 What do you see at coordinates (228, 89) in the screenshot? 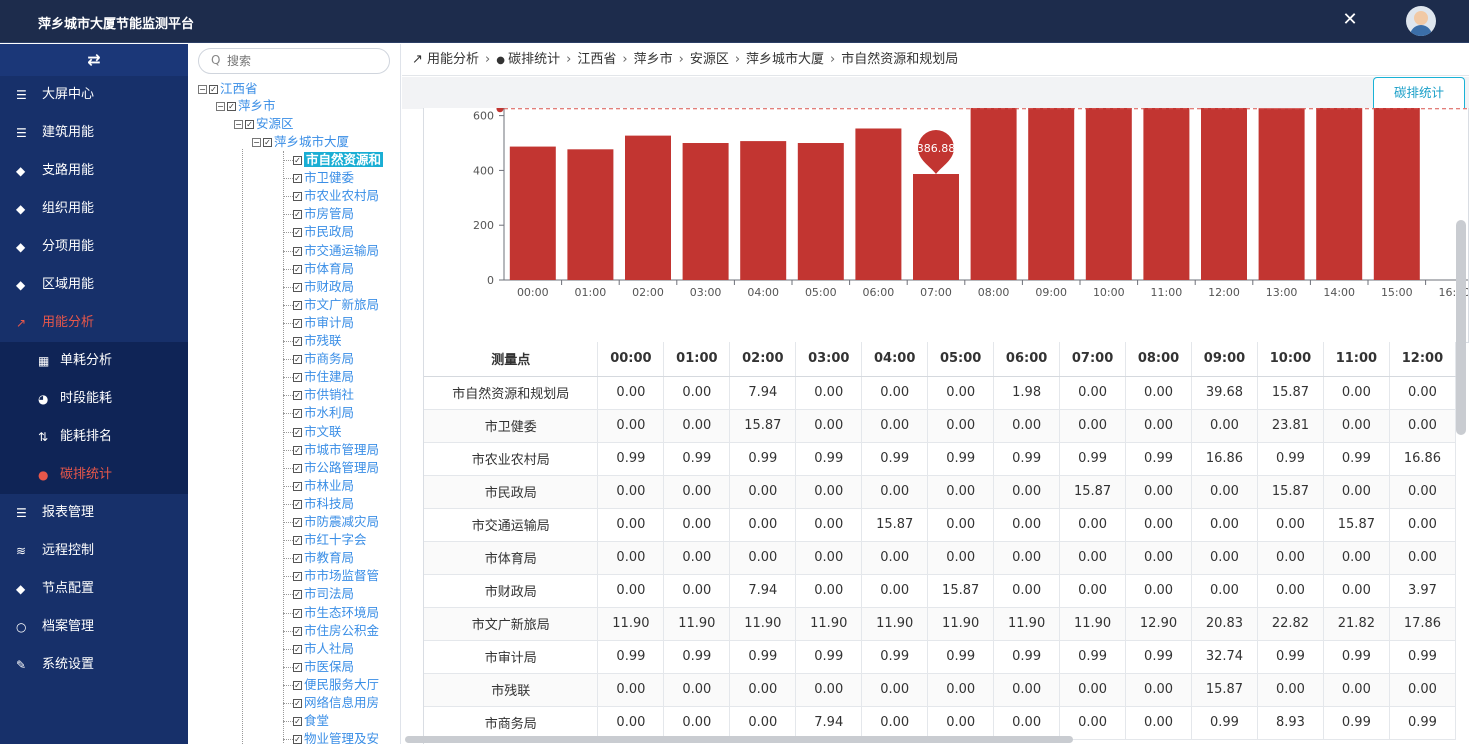
I see `tree-node-province: − ✓ 江西省` at bounding box center [228, 89].